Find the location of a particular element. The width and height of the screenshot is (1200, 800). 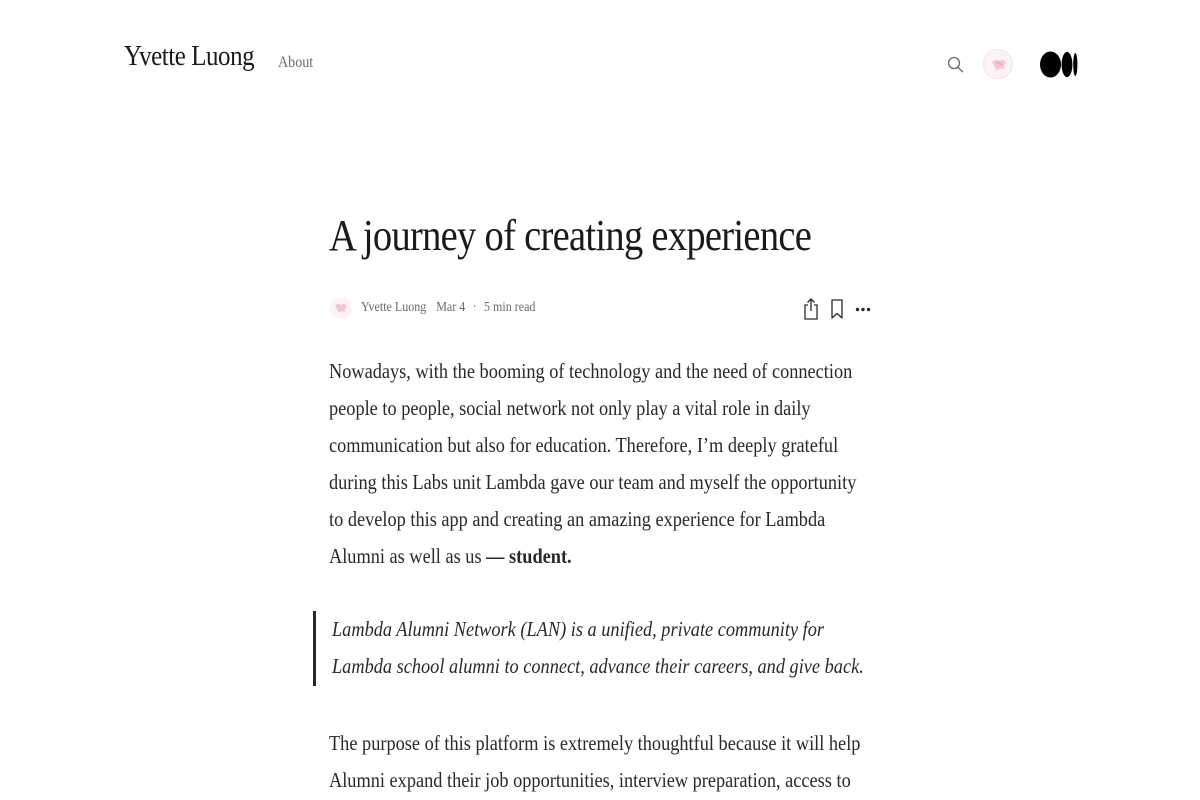

profile-photo is located at coordinates (999, 65).